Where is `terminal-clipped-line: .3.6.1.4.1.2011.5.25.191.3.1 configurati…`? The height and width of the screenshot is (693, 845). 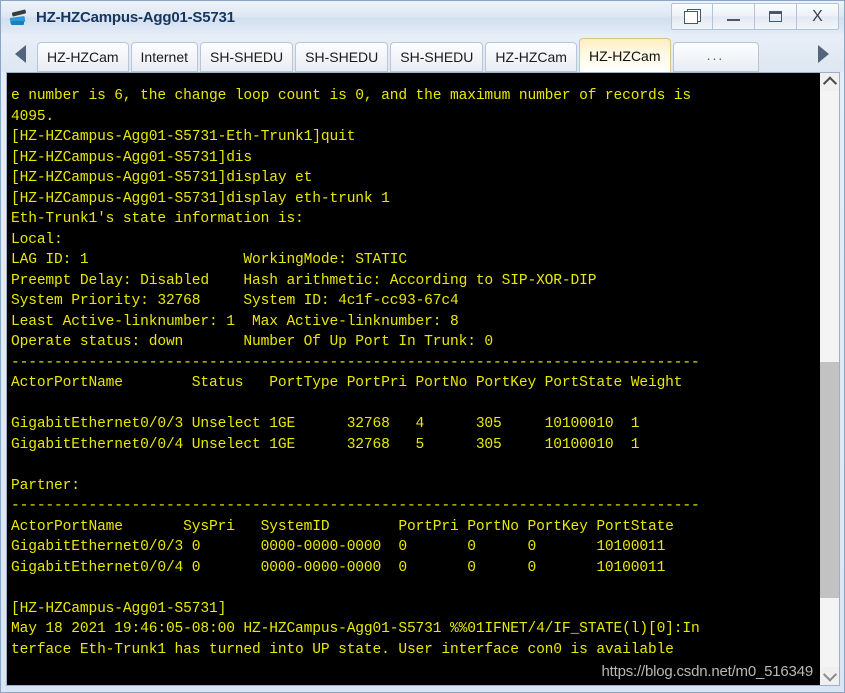
terminal-clipped-line: .3.6.1.4.1.2011.5.25.191.3.1 configurati… is located at coordinates (413, 79).